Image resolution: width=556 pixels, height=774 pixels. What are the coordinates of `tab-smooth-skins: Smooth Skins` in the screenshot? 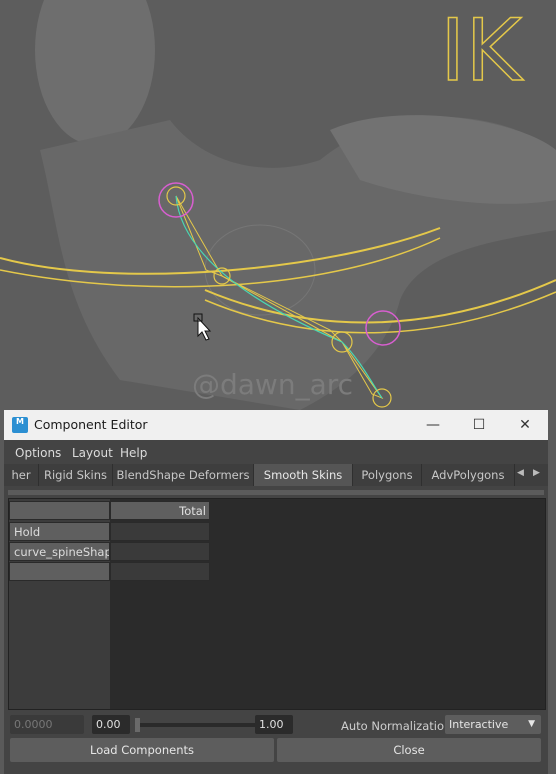 It's located at (303, 475).